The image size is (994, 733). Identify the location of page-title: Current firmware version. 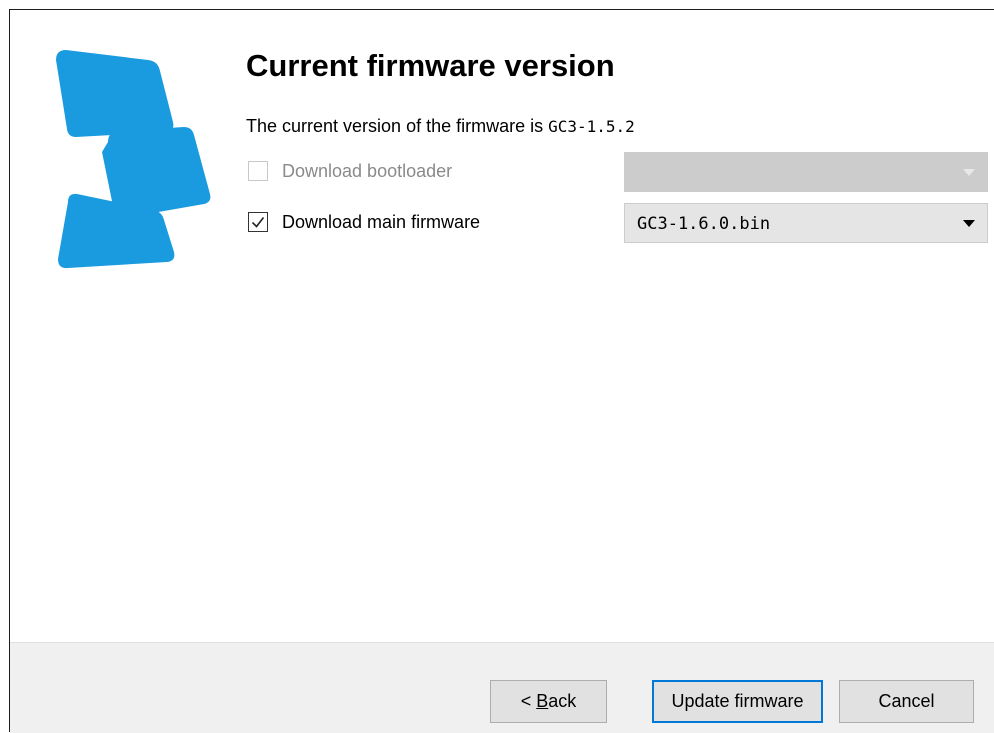
(430, 65).